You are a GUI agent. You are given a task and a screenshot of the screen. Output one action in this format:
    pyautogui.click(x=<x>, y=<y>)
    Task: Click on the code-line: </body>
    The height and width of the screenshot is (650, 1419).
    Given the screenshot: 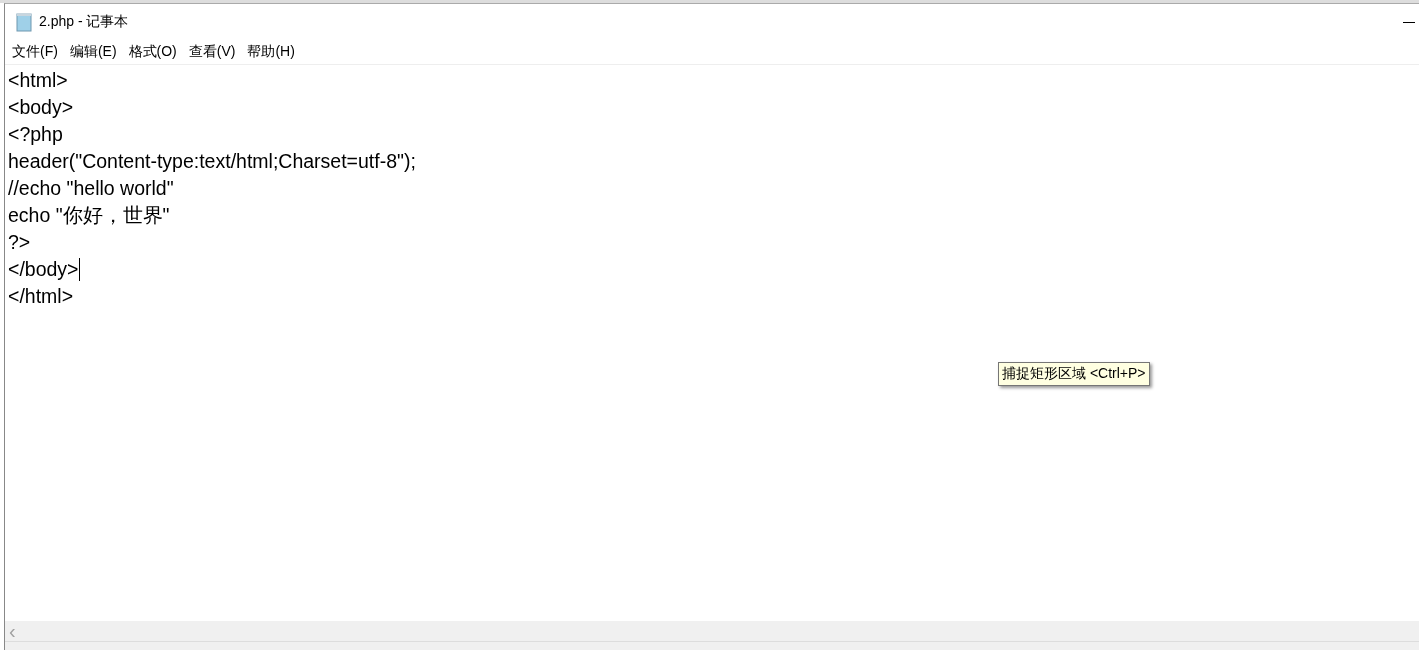 What is the action you would take?
    pyautogui.click(x=43, y=269)
    